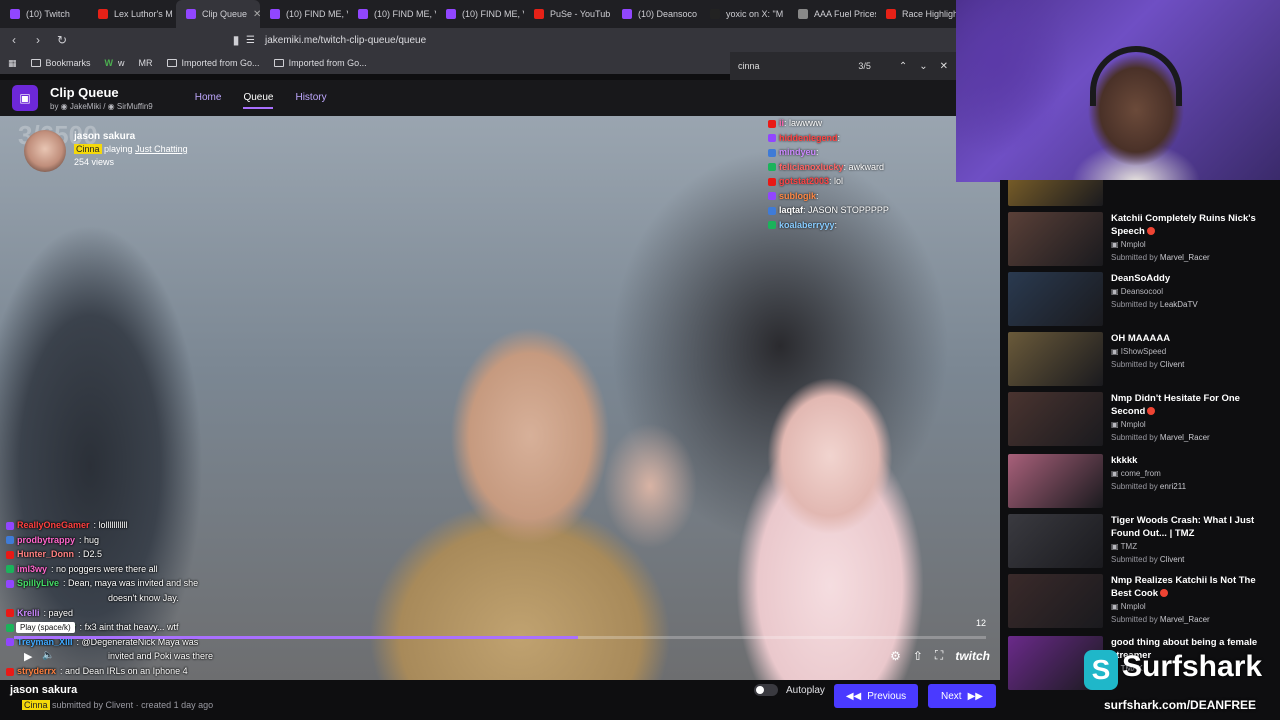 Image resolution: width=1280 pixels, height=720 pixels. I want to click on bookmark-icon: ▮, so click(236, 40).